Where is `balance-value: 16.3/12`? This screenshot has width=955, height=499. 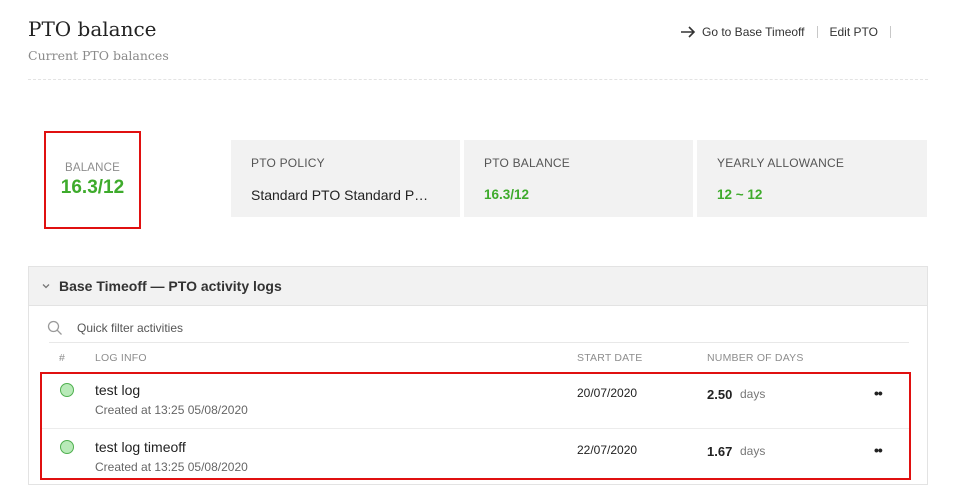
balance-value: 16.3/12 is located at coordinates (92, 187).